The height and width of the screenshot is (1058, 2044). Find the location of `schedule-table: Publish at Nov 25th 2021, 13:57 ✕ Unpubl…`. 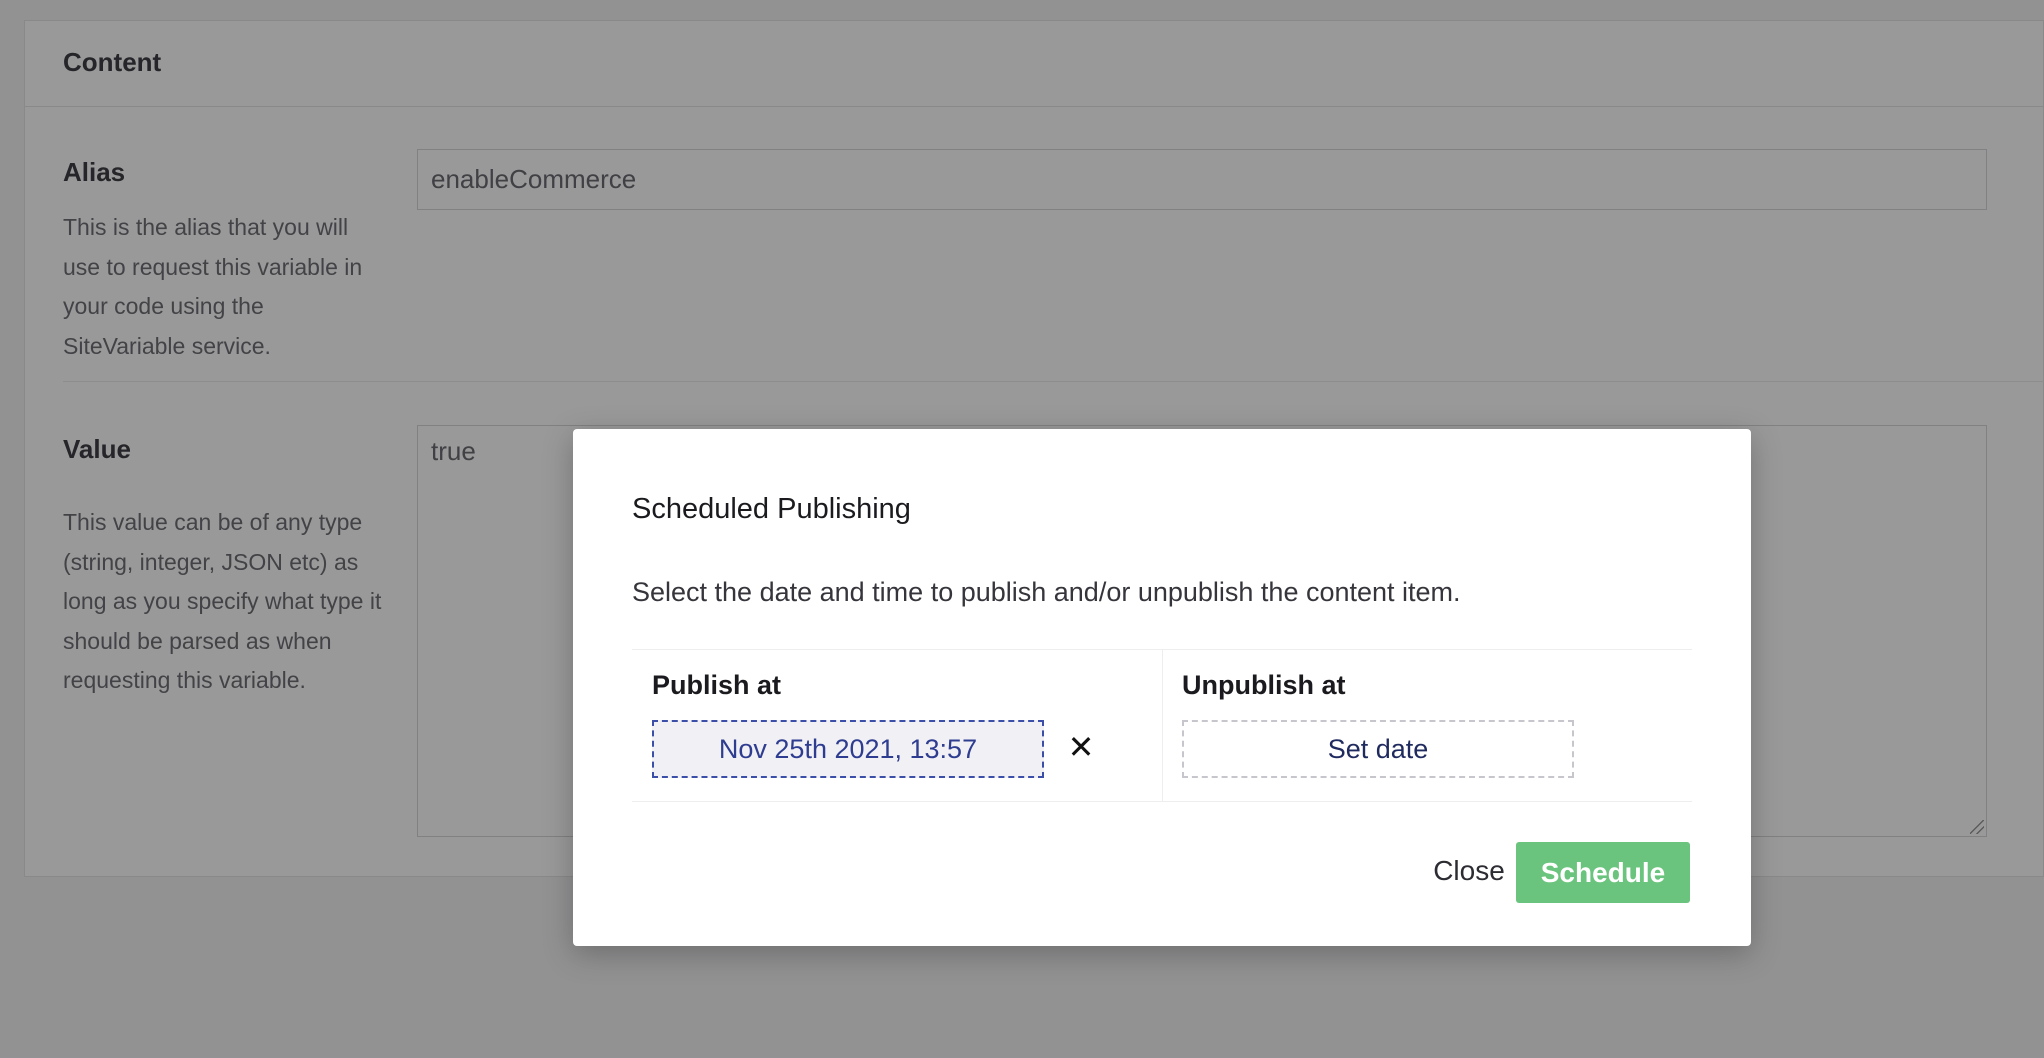

schedule-table: Publish at Nov 25th 2021, 13:57 ✕ Unpubl… is located at coordinates (1162, 725).